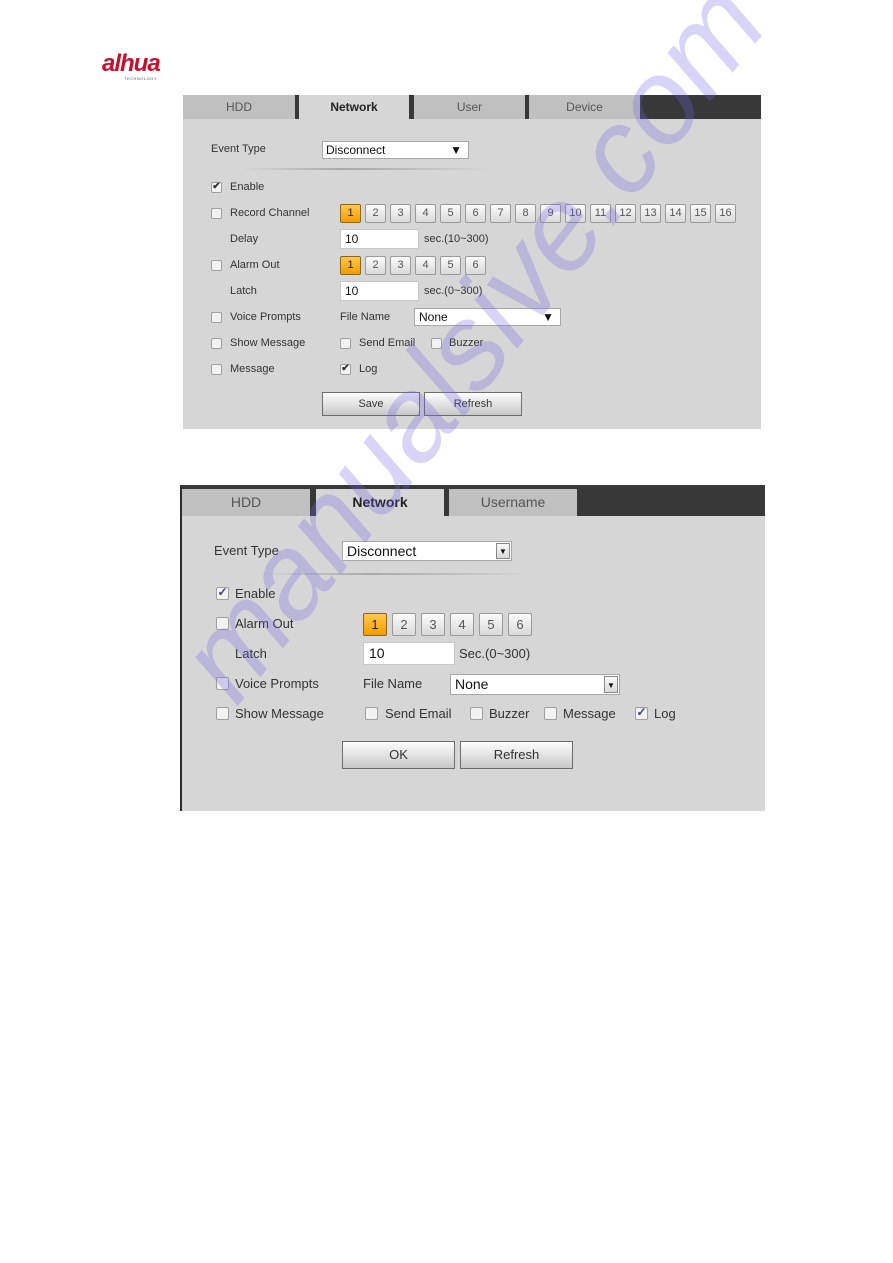 Image resolution: width=893 pixels, height=1263 pixels. Describe the element at coordinates (244, 239) in the screenshot. I see `delay-label: Delay` at that location.